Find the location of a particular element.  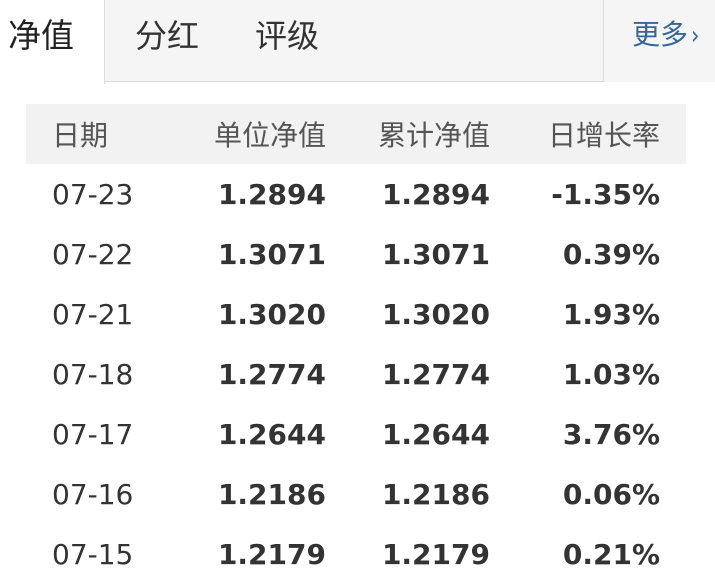

cell-unit-nav: 1.3020 is located at coordinates (271, 314).